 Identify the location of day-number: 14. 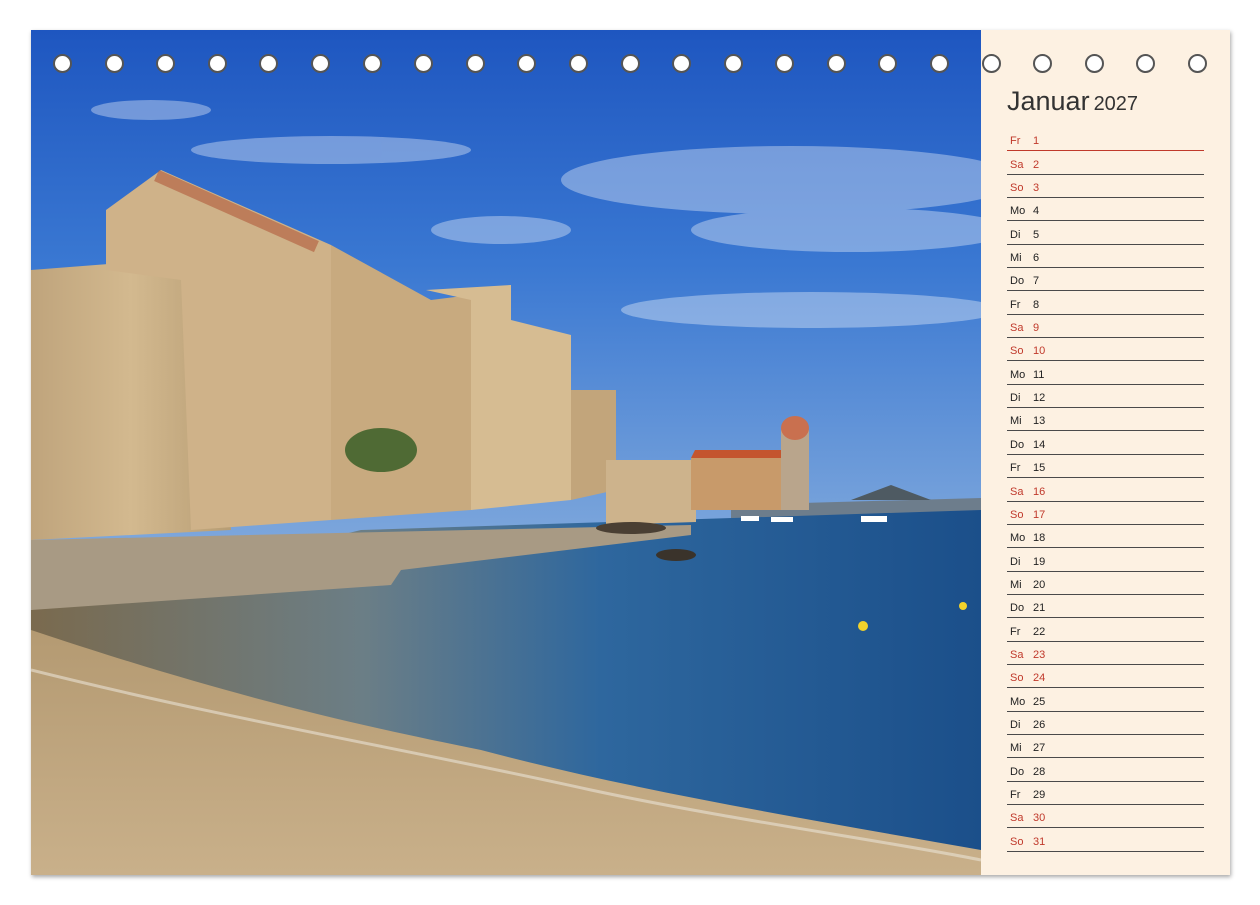
(1039, 444).